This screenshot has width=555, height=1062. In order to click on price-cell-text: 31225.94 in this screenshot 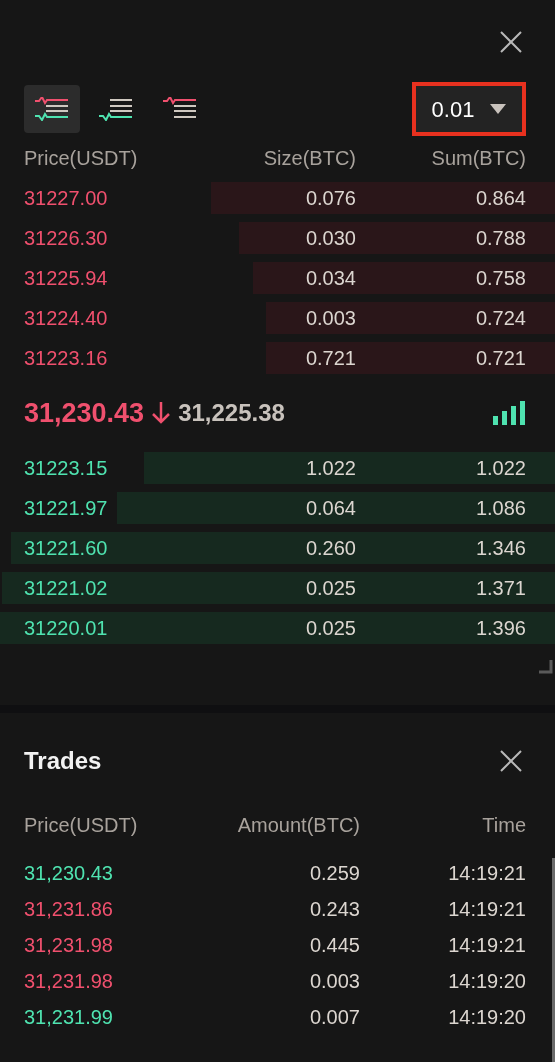, I will do `click(66, 278)`.